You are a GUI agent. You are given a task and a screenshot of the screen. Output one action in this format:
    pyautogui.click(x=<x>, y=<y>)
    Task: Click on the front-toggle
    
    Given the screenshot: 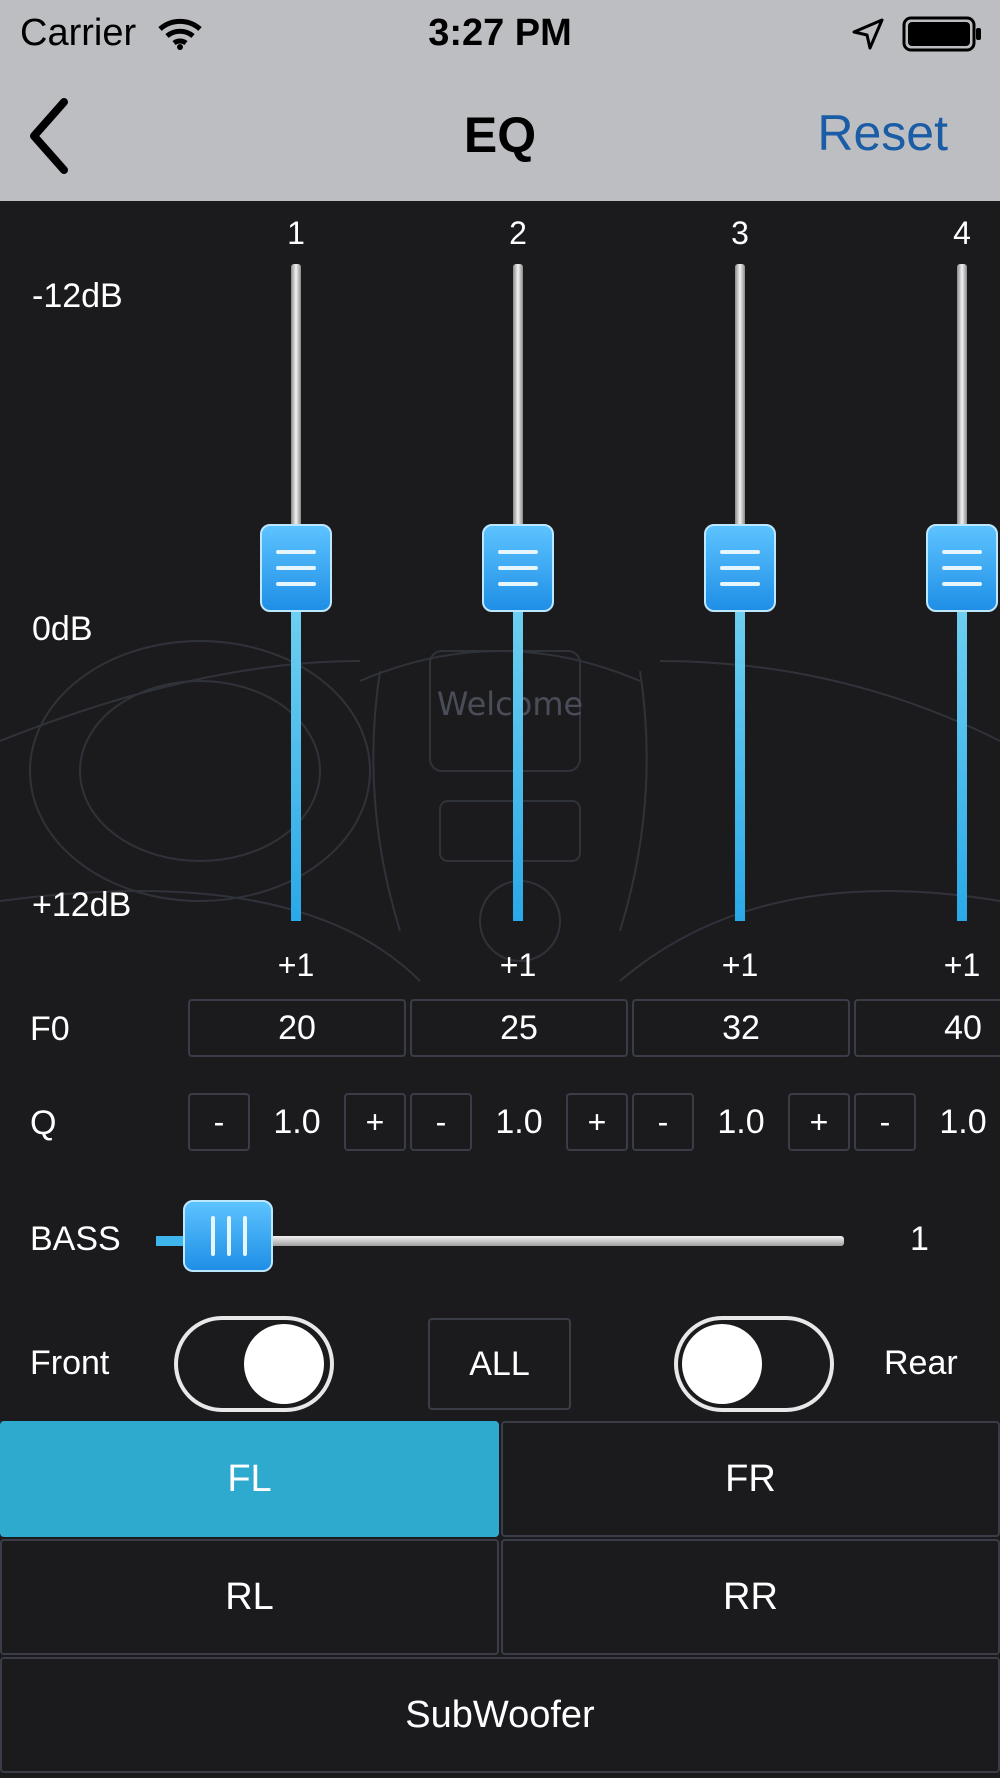 What is the action you would take?
    pyautogui.click(x=254, y=1364)
    